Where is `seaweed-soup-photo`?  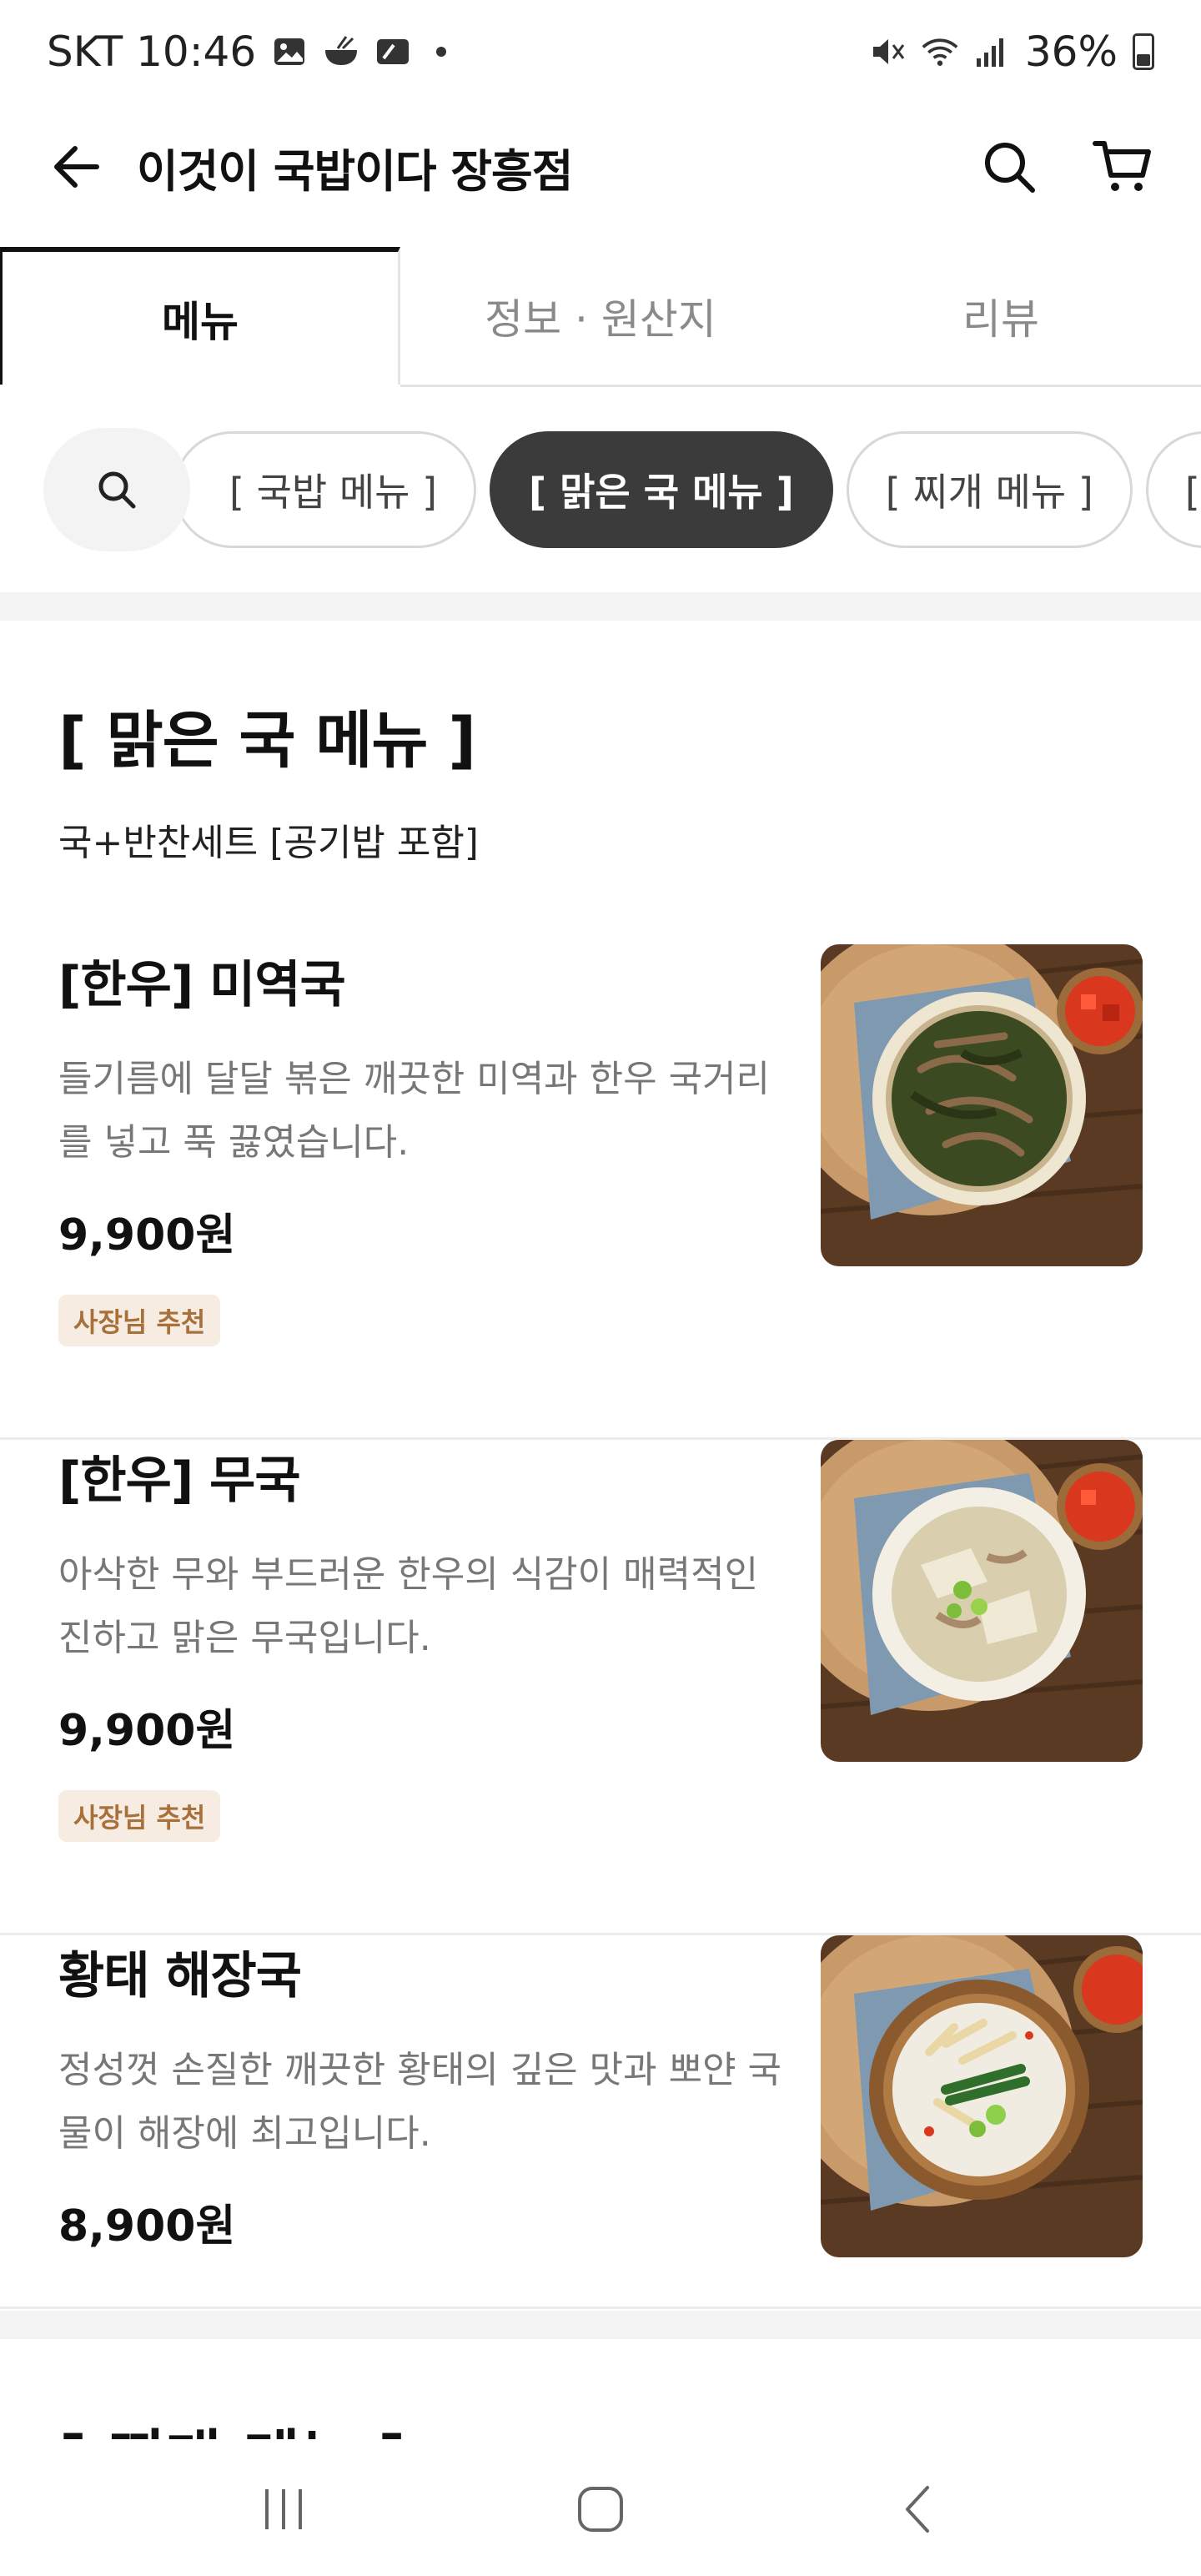
seaweed-soup-photo is located at coordinates (982, 1105).